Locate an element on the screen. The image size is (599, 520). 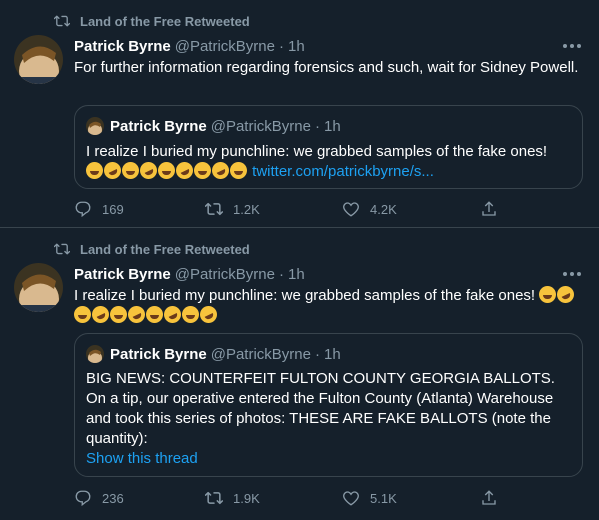
retweet-count: 1.2K is located at coordinates (246, 209).